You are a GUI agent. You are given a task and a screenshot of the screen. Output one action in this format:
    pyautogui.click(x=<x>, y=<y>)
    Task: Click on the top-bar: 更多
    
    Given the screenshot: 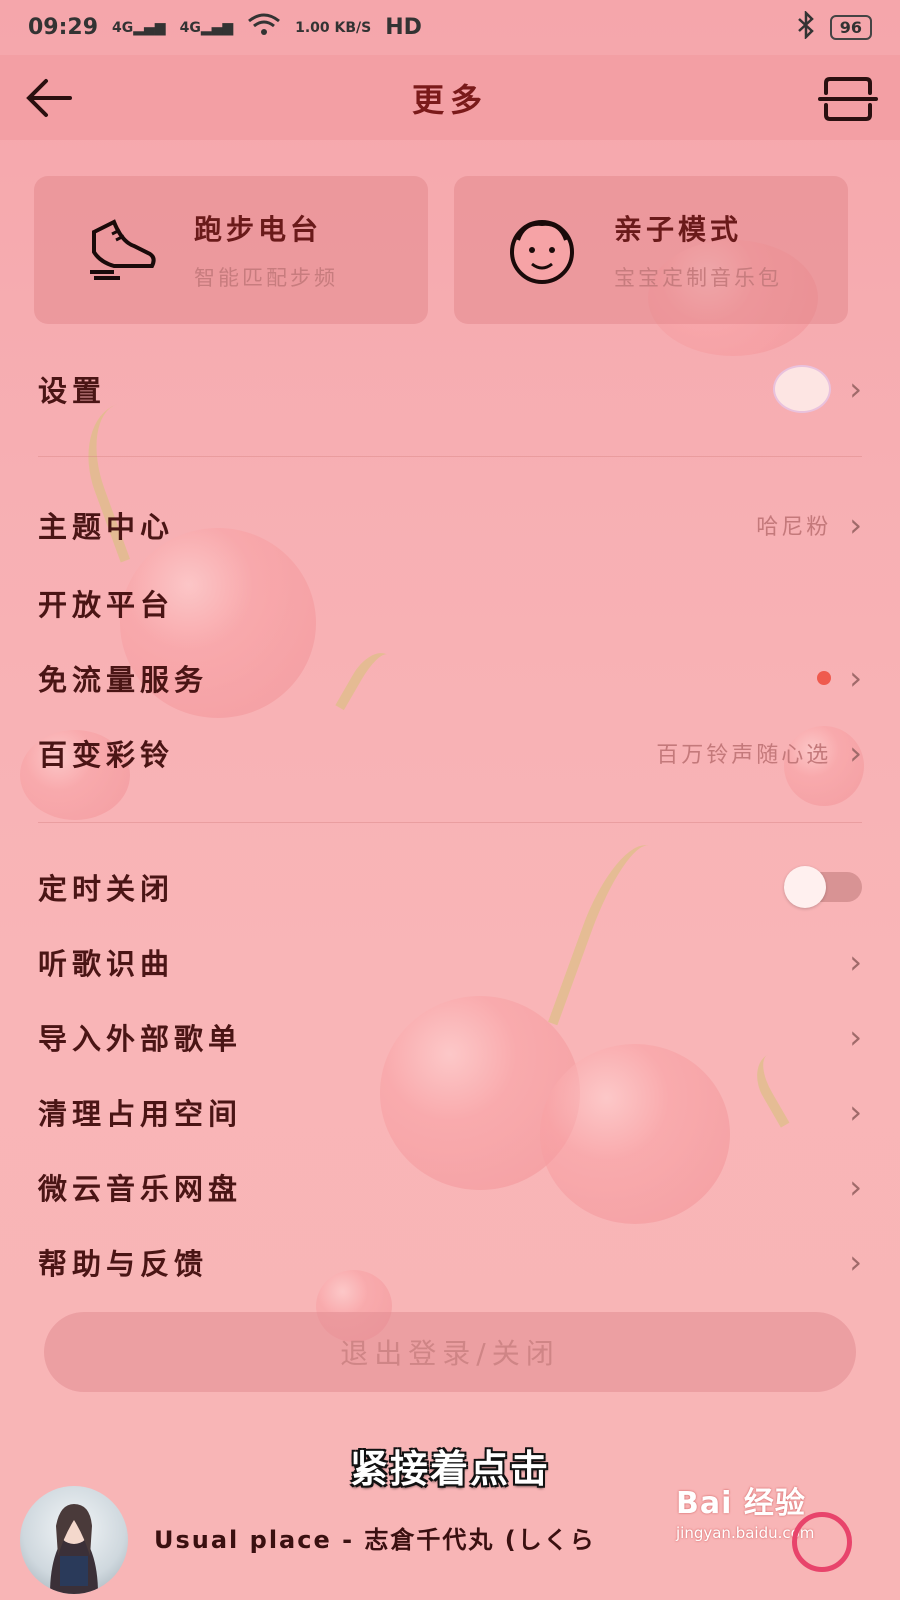 What is the action you would take?
    pyautogui.click(x=450, y=97)
    